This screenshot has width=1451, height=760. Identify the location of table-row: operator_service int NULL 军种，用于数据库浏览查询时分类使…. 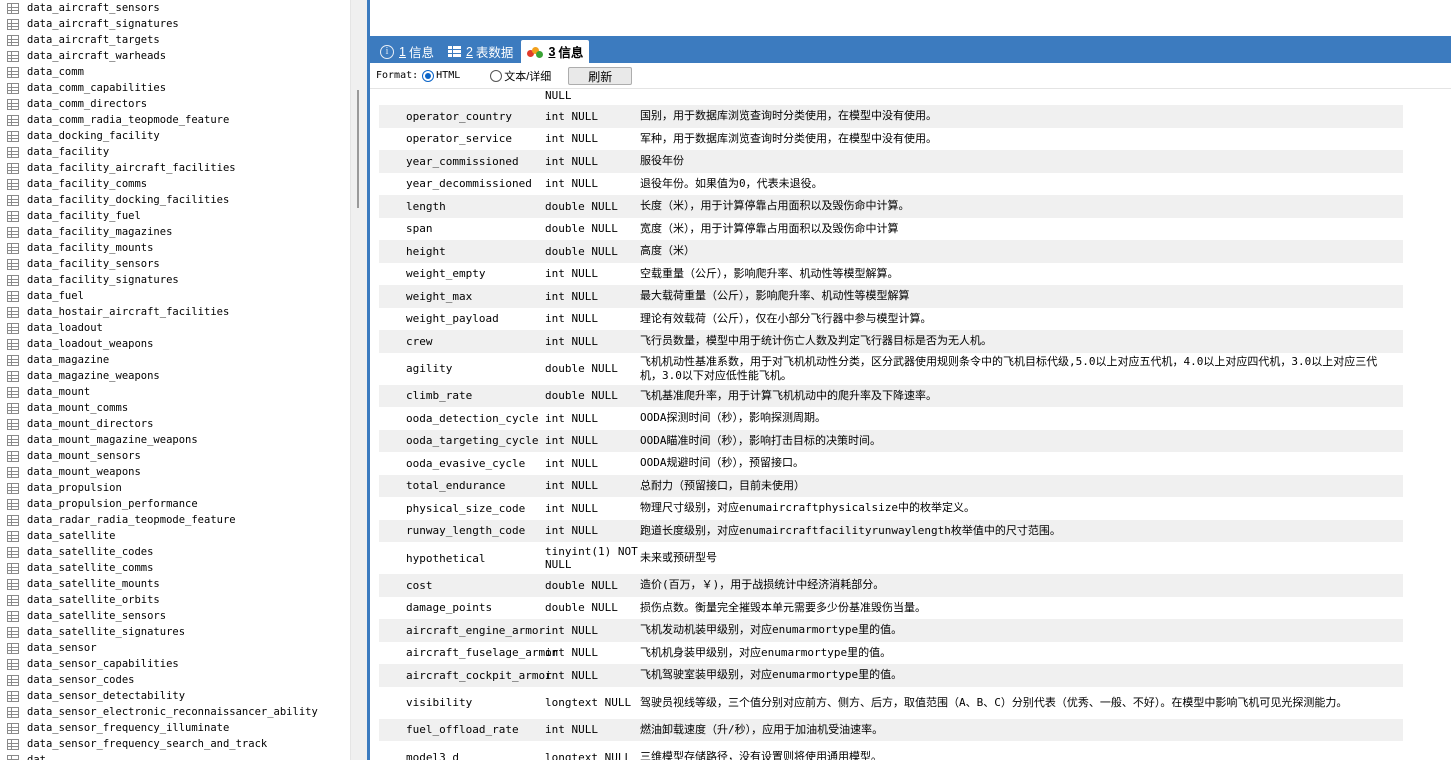
(891, 139).